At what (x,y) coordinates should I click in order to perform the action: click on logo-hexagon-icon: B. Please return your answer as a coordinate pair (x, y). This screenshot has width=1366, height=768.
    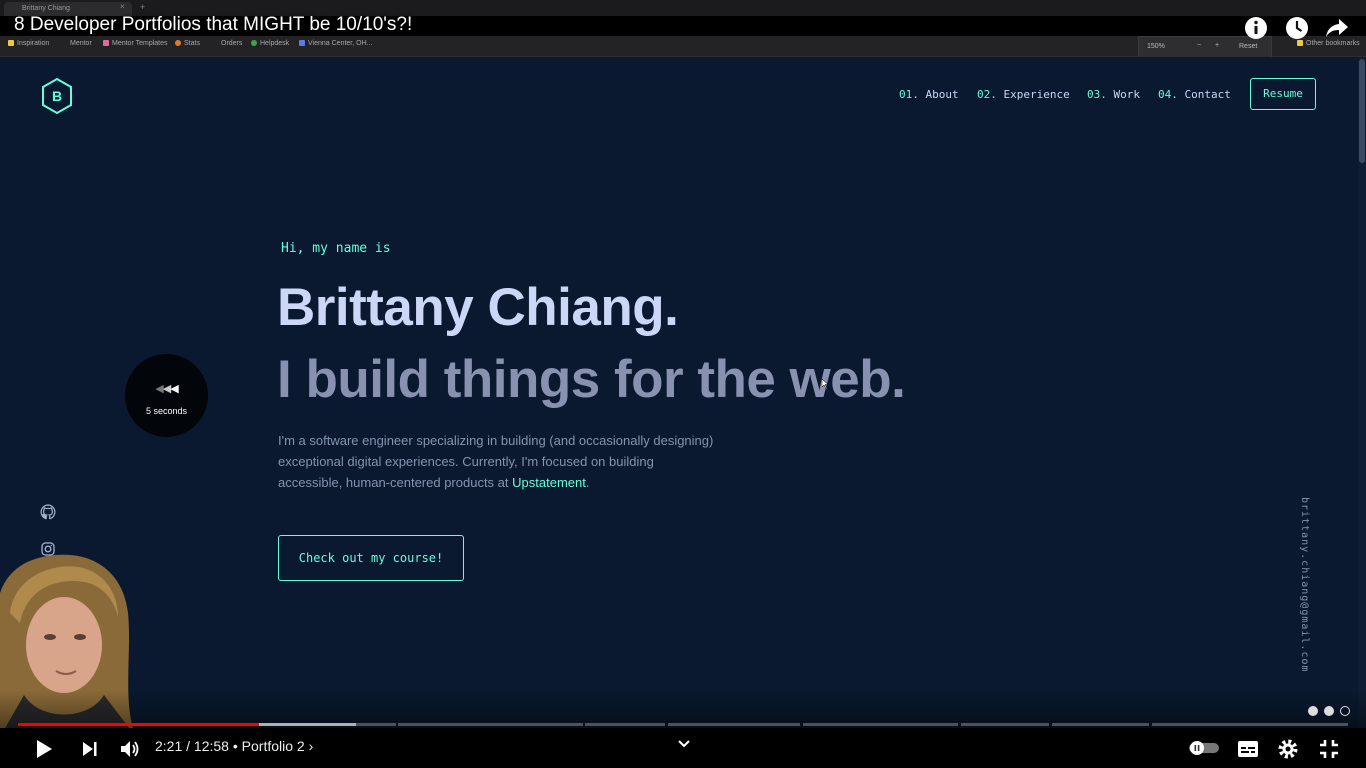
    Looking at the image, I should click on (57, 96).